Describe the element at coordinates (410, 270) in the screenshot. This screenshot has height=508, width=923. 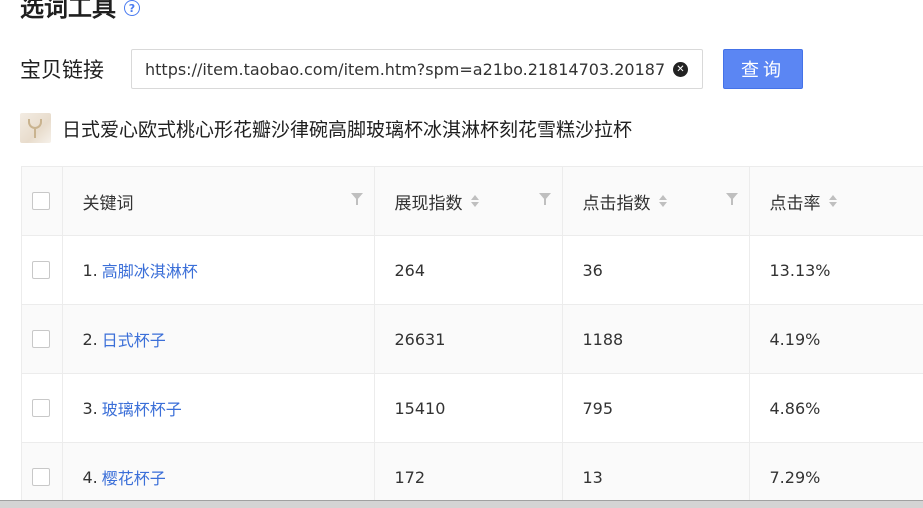
I see `impression-value: 264` at that location.